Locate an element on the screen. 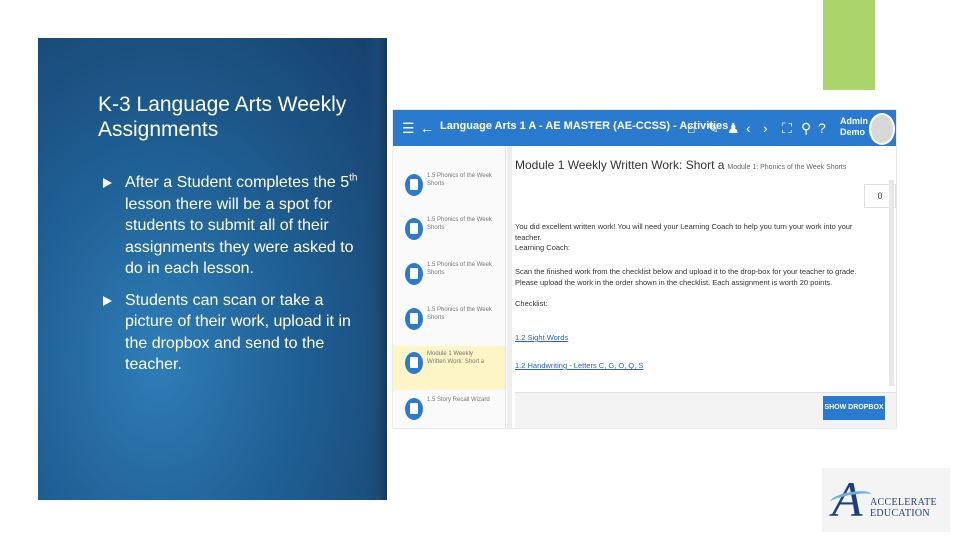 The width and height of the screenshot is (960, 540). sidebar-item: 1.5 Story Recall Wizard is located at coordinates (449, 410).